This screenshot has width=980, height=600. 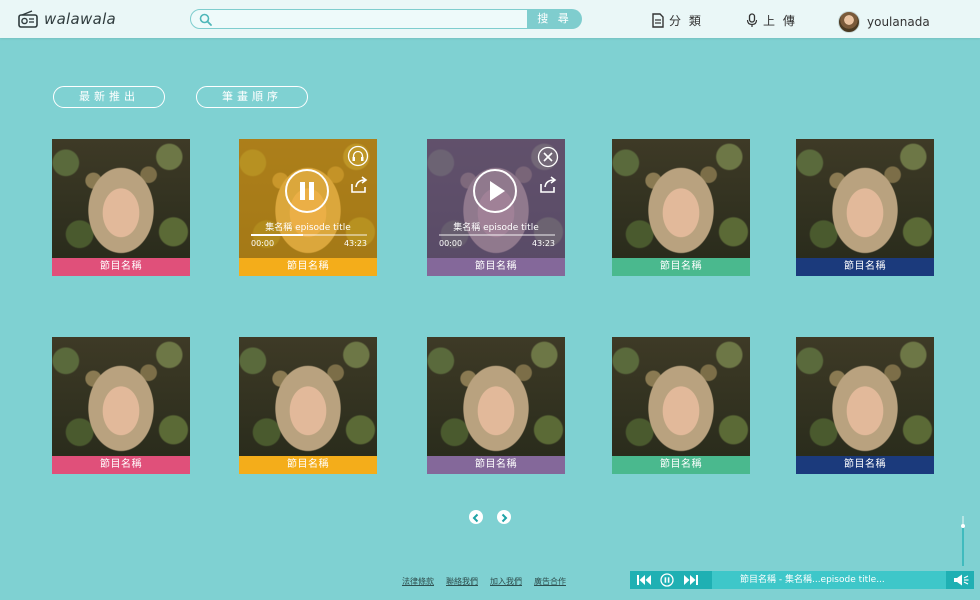 I want to click on fast-forward-icon, so click(x=691, y=580).